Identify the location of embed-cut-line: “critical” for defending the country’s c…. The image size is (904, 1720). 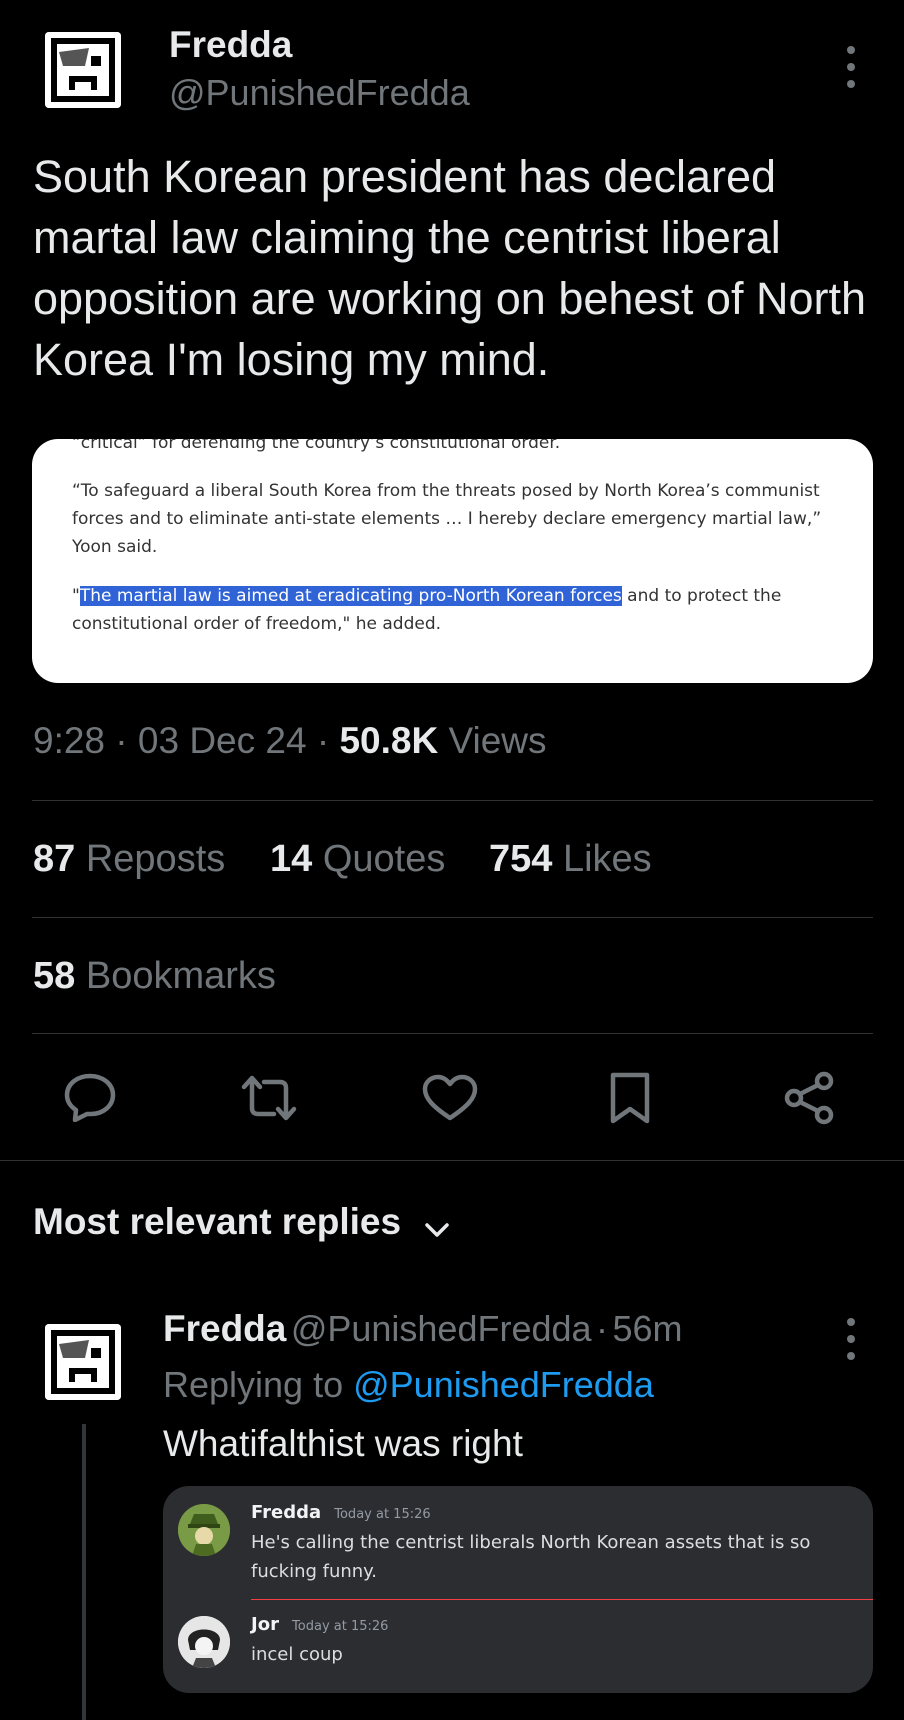
(316, 446).